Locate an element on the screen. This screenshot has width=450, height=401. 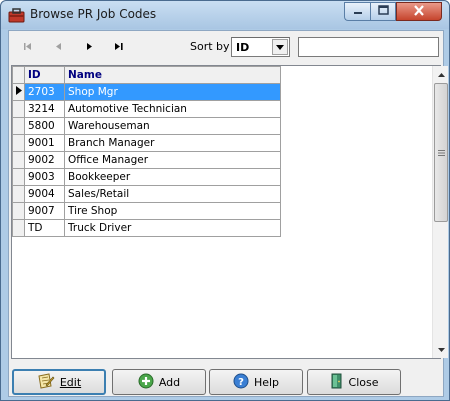
vertical-scrollbar is located at coordinates (440, 212).